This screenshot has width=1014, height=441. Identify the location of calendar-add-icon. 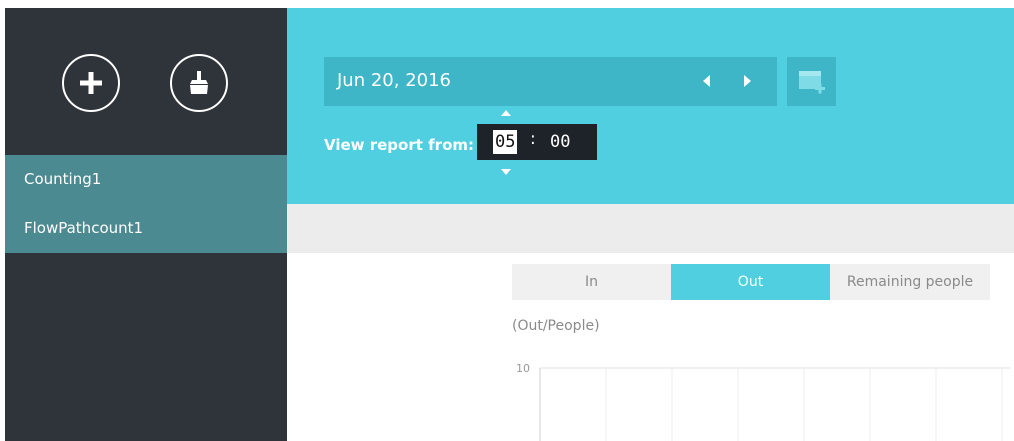
(812, 82).